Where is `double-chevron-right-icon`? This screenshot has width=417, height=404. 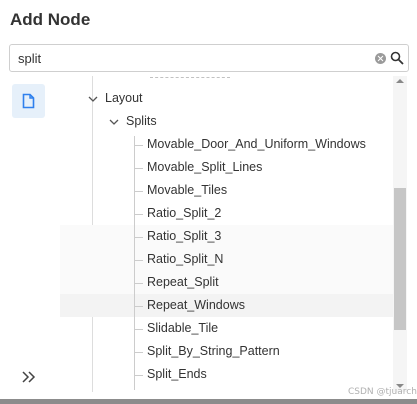
double-chevron-right-icon is located at coordinates (29, 377).